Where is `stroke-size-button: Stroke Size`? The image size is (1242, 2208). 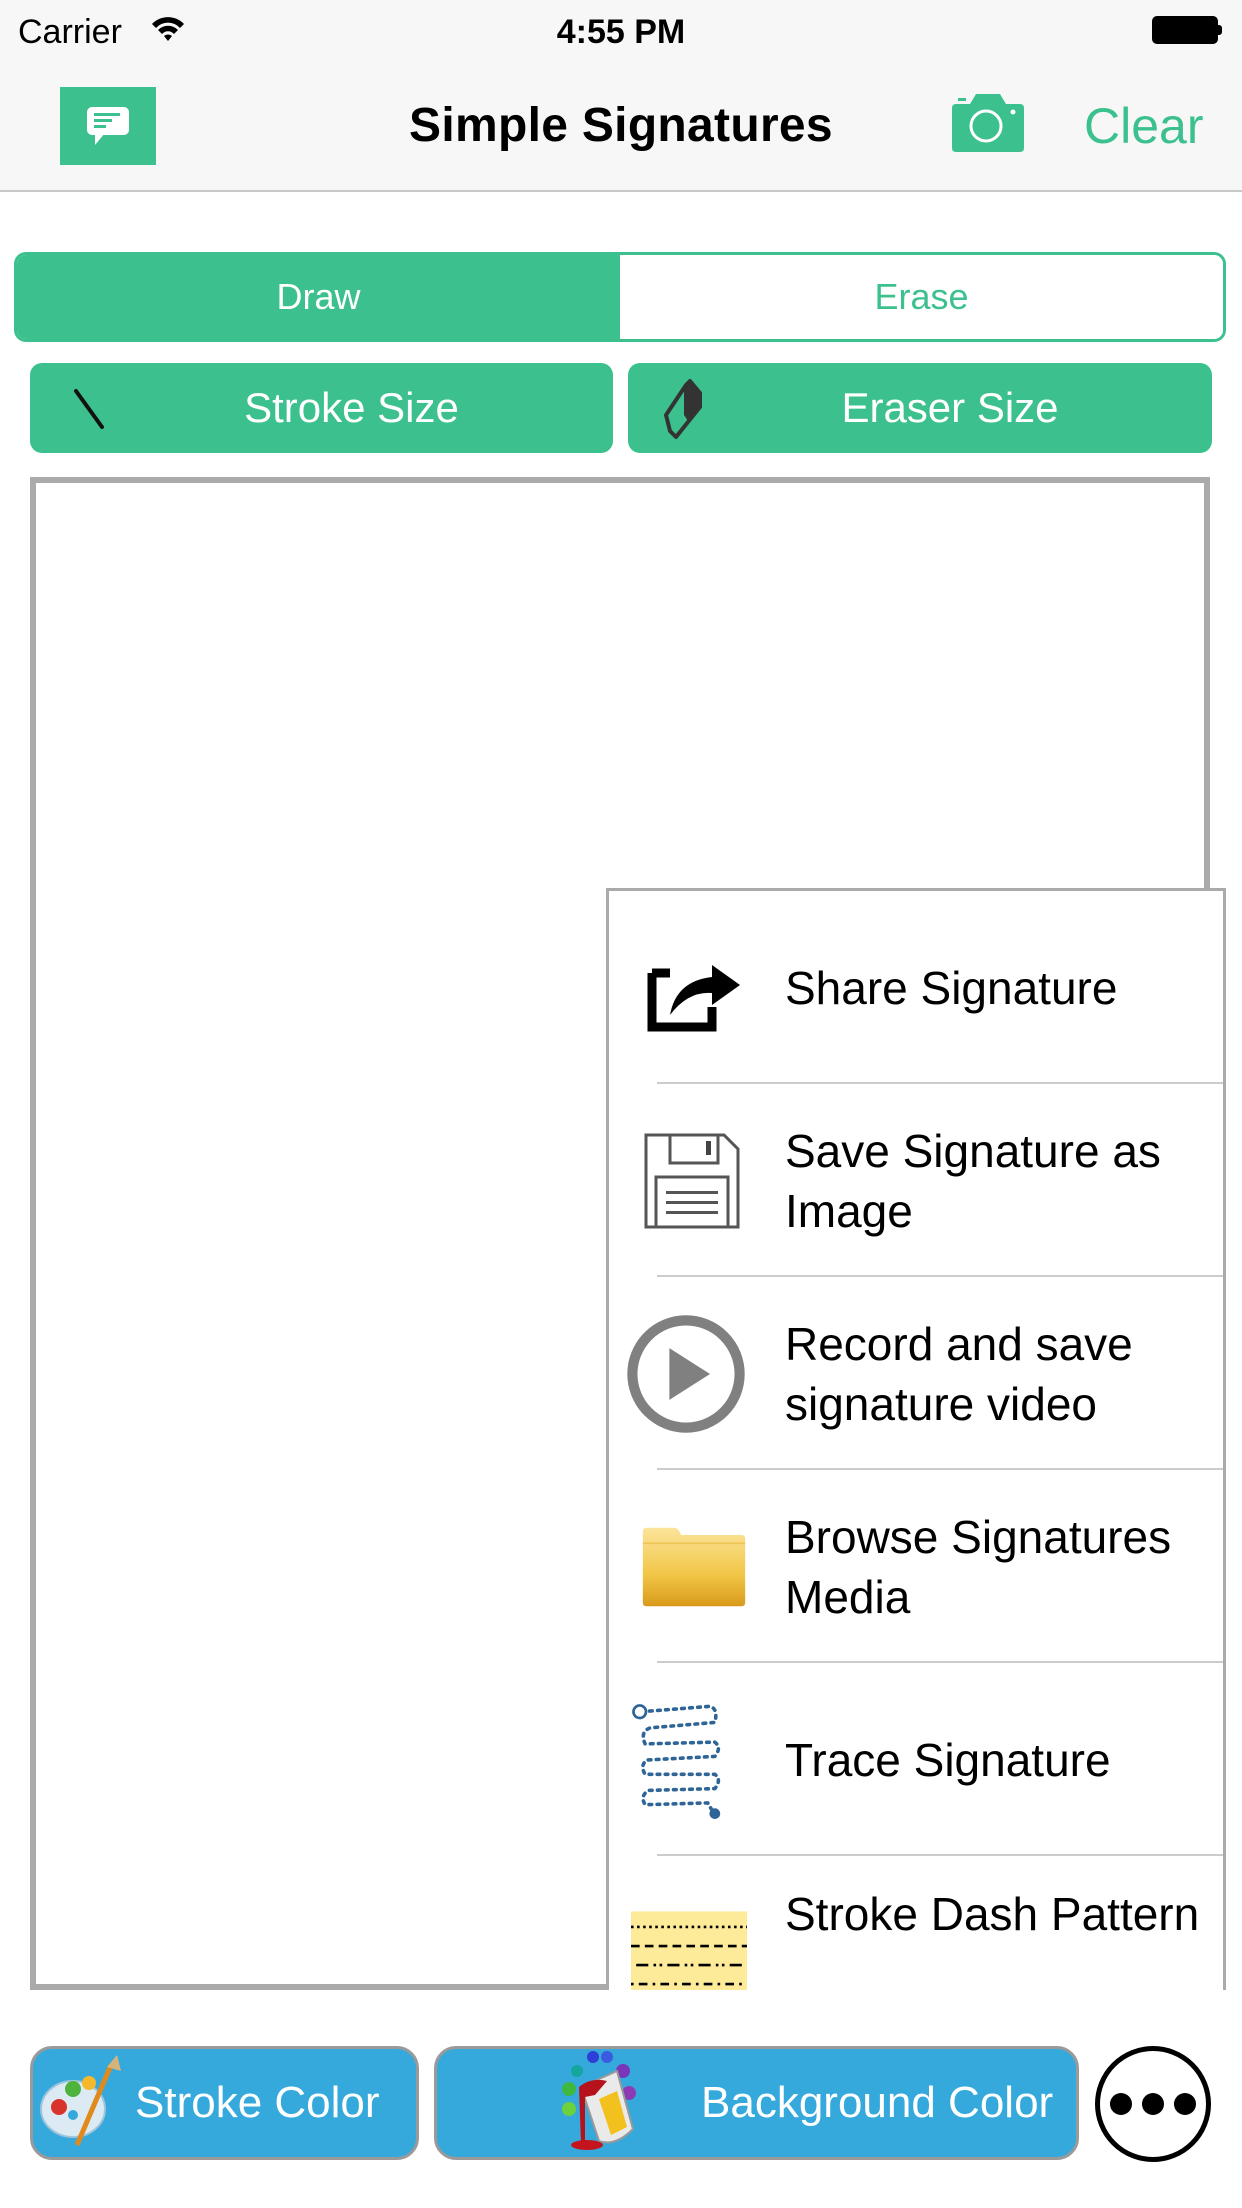
stroke-size-button: Stroke Size is located at coordinates (321, 408).